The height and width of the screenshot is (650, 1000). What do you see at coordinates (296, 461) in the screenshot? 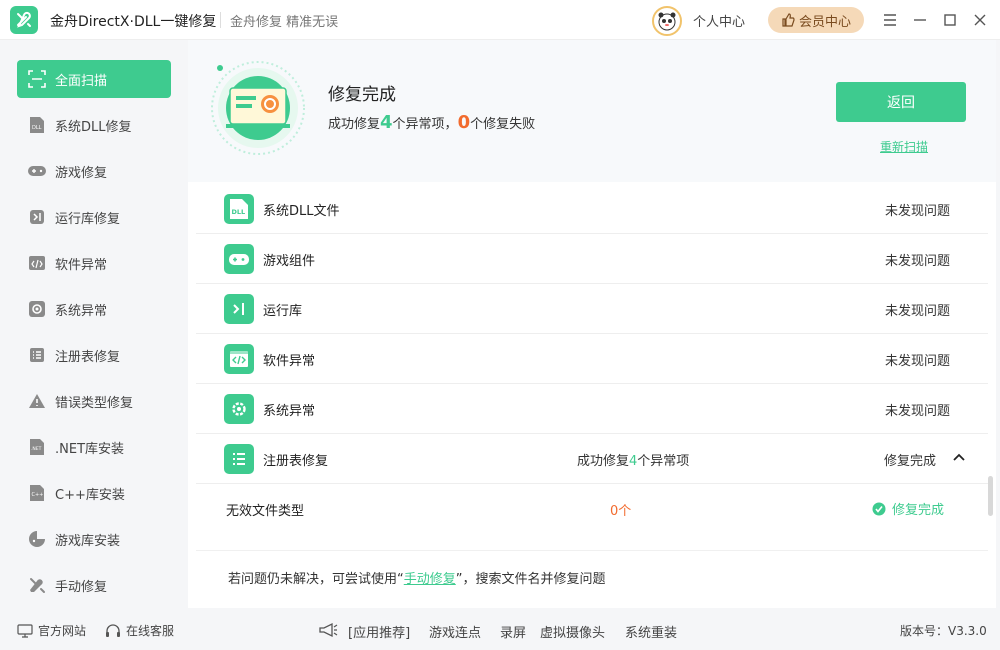
I see `result-label: 注册表修复` at bounding box center [296, 461].